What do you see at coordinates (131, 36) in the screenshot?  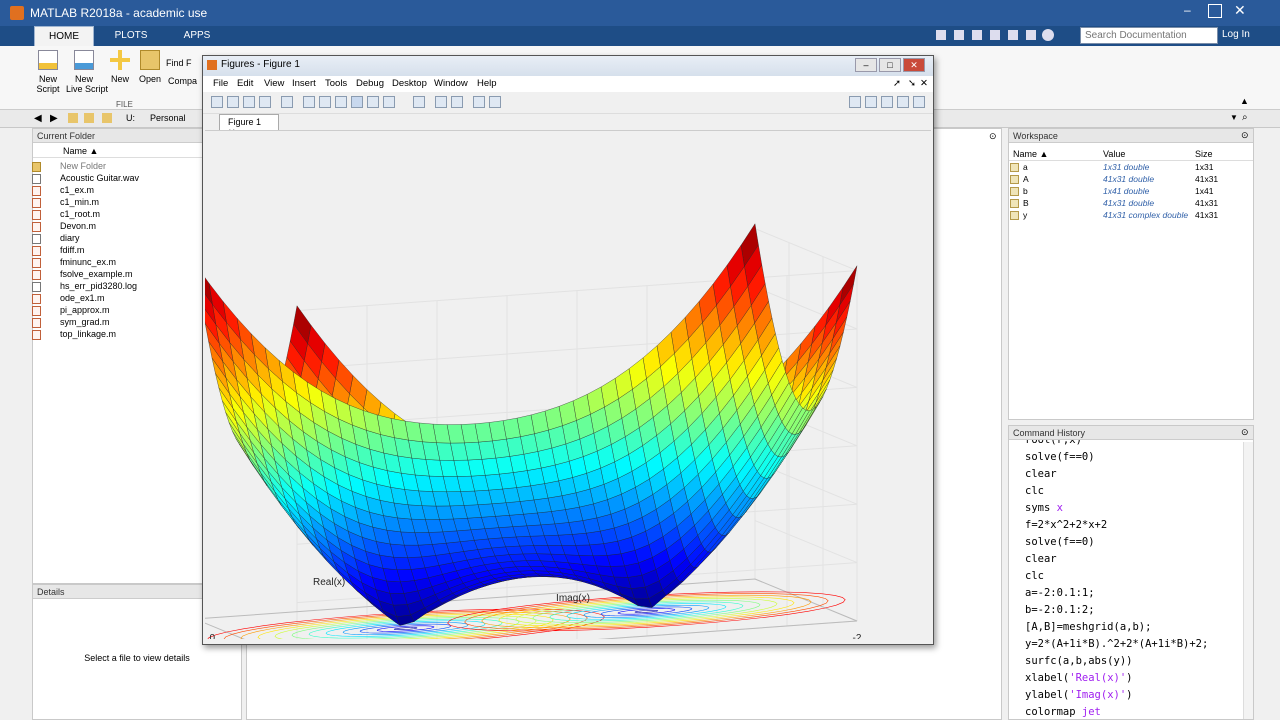 I see `tab-plots: PLOTS` at bounding box center [131, 36].